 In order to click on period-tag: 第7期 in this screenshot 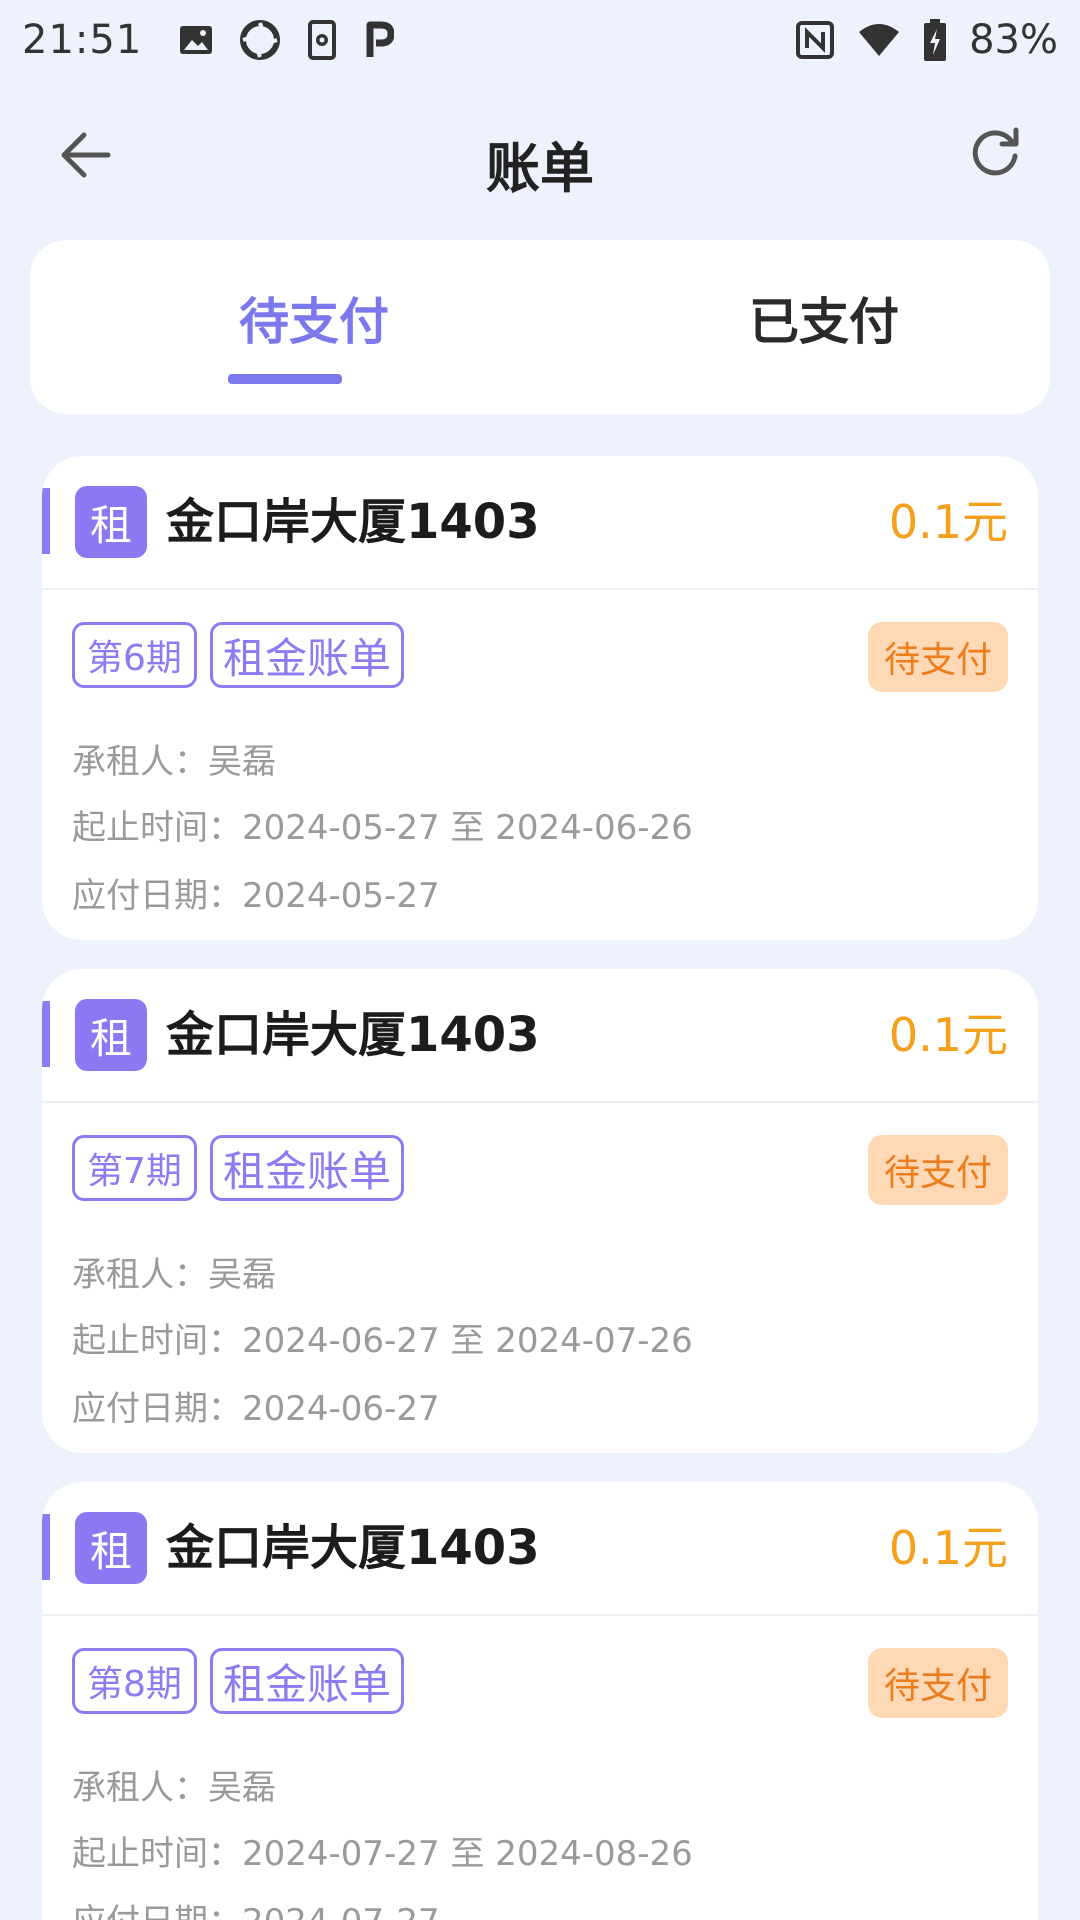, I will do `click(134, 1168)`.